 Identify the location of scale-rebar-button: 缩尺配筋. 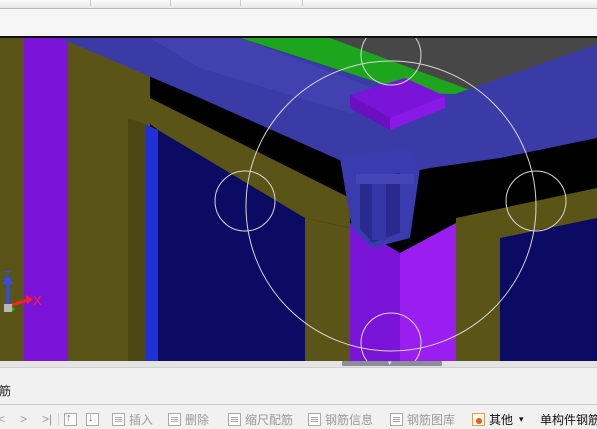
(260, 419).